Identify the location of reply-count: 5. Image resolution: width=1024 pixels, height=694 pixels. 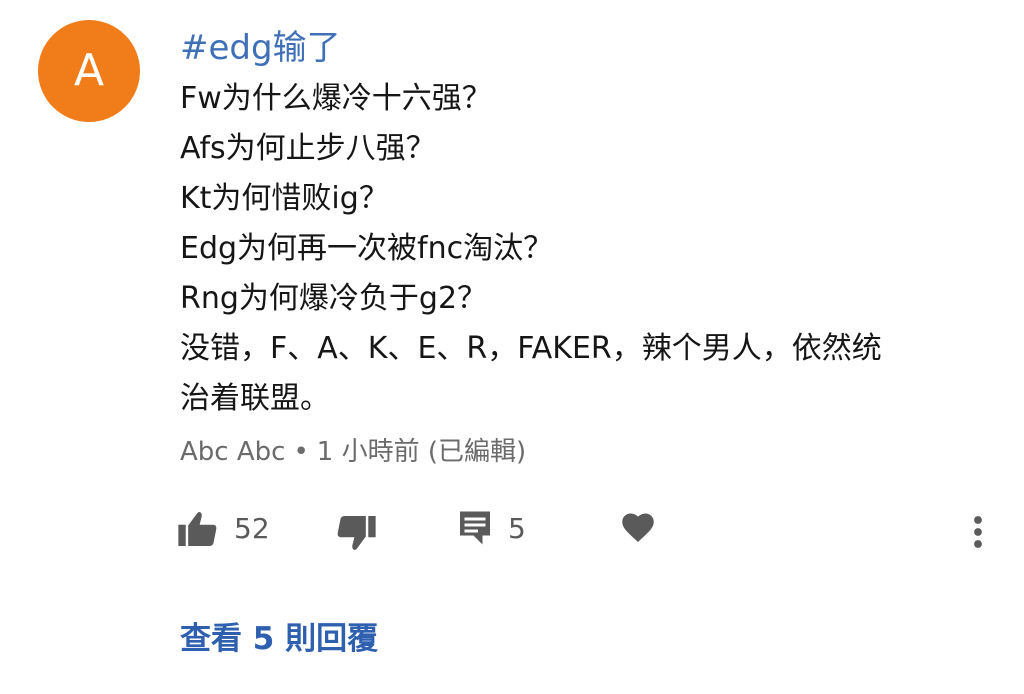
(517, 528).